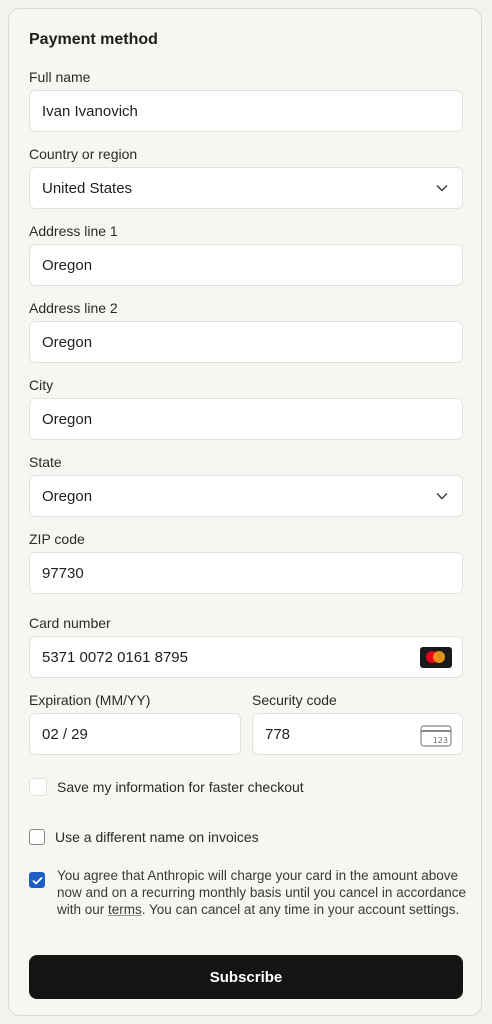 This screenshot has width=492, height=1024. What do you see at coordinates (67, 496) in the screenshot?
I see `state-value: Oregon` at bounding box center [67, 496].